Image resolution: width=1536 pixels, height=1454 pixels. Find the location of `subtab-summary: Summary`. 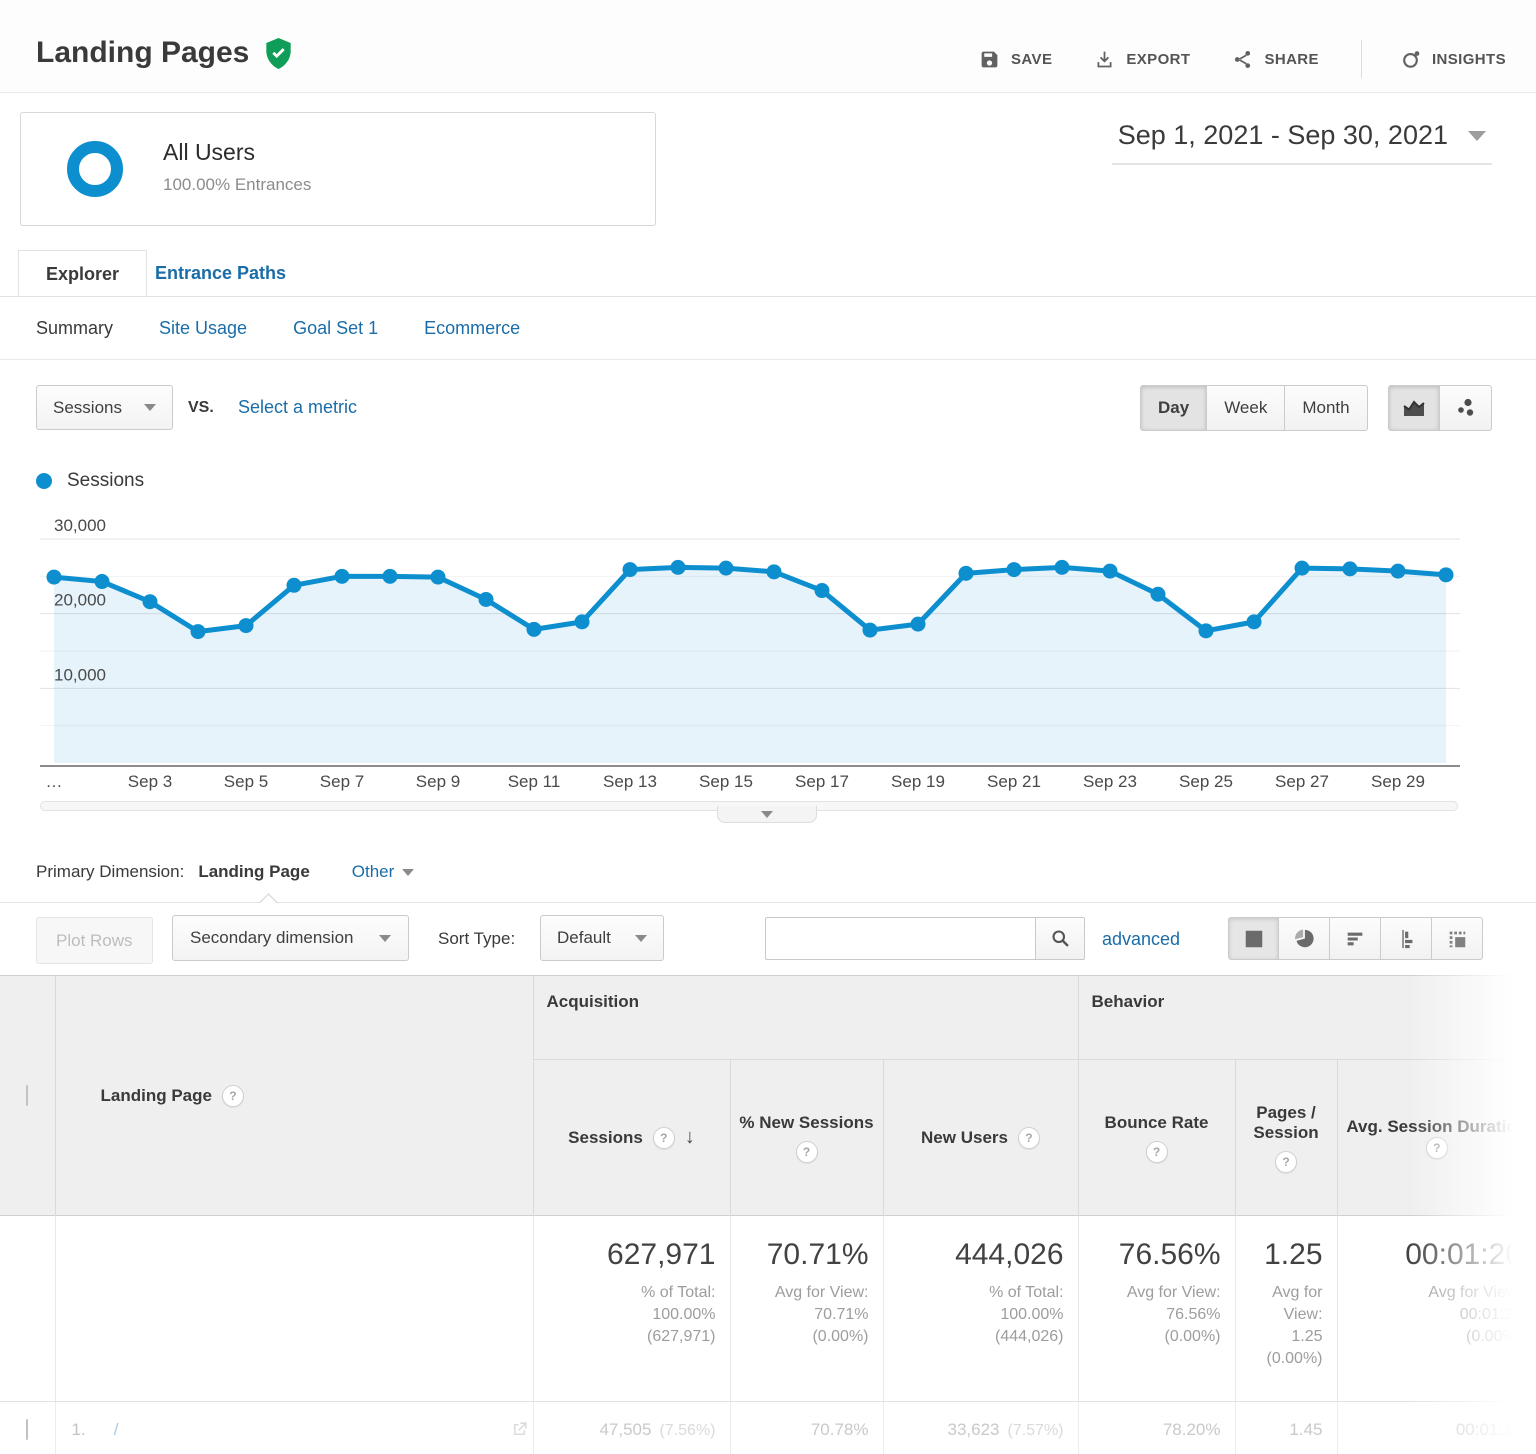

subtab-summary: Summary is located at coordinates (74, 328).